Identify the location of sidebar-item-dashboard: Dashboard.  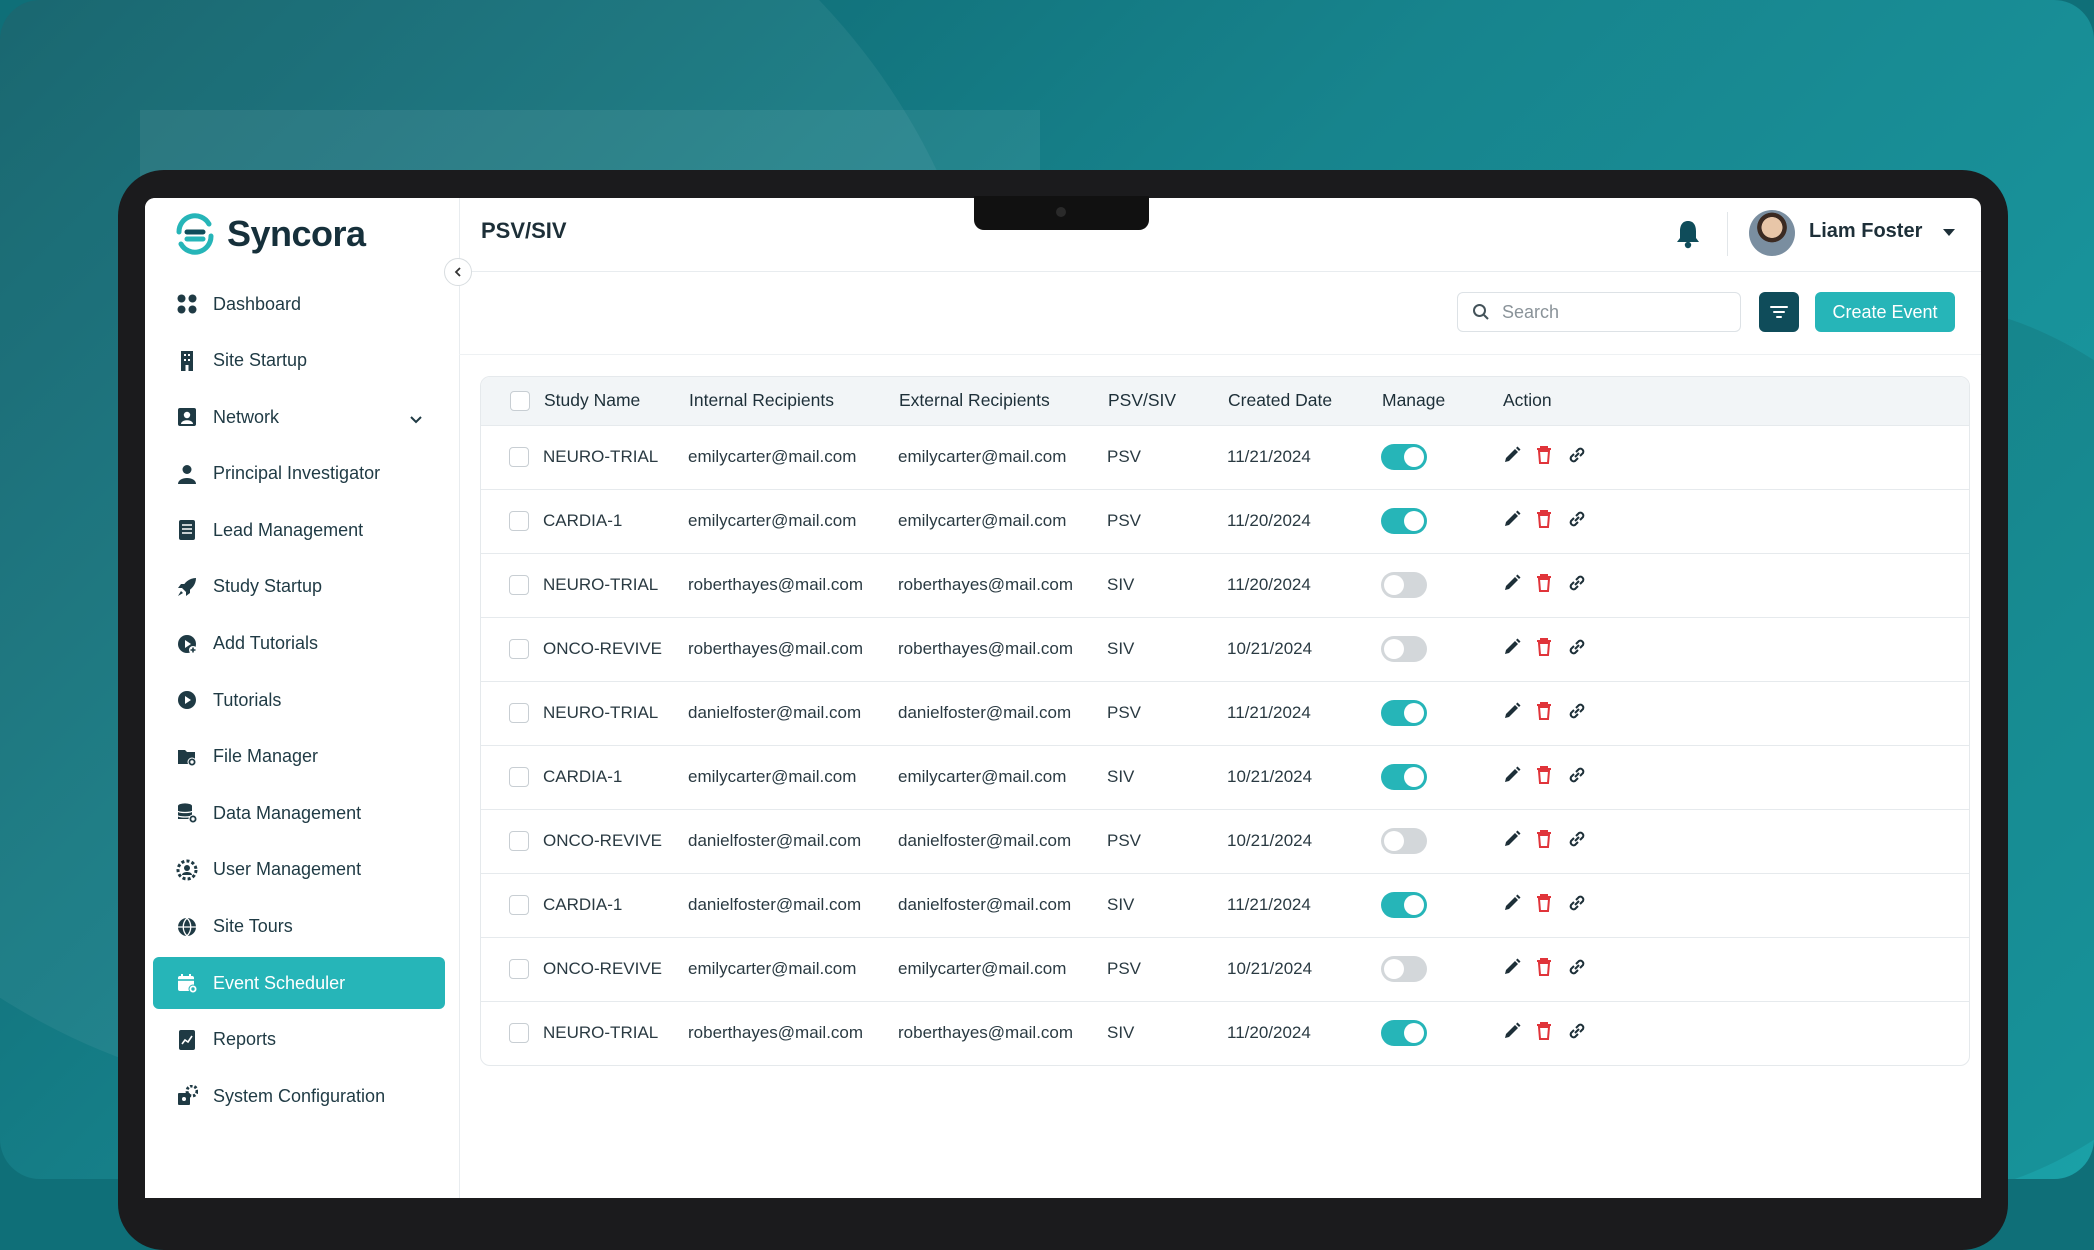
(299, 304).